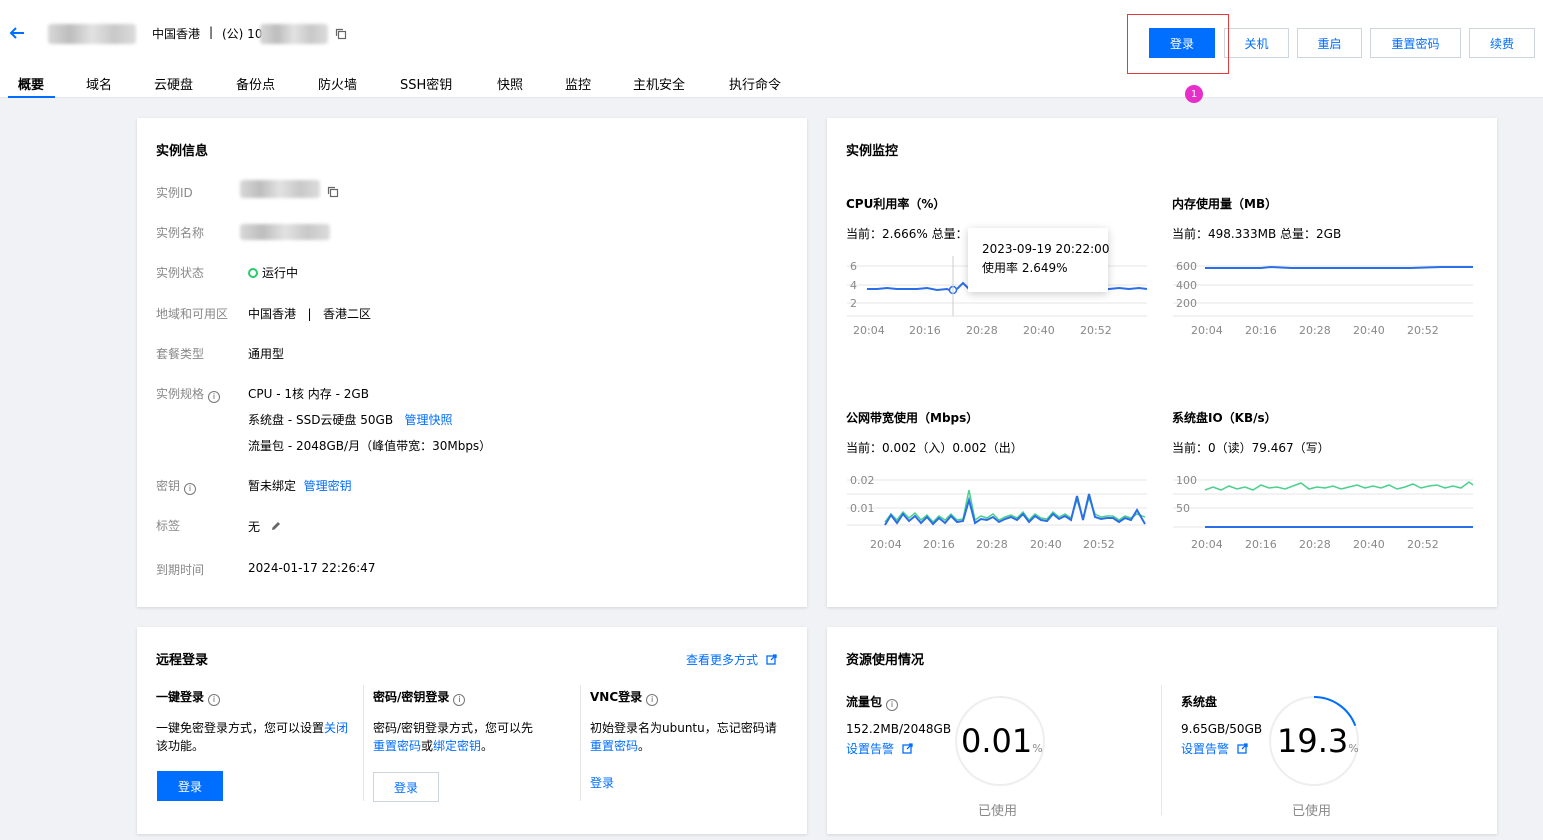 The height and width of the screenshot is (840, 1543). I want to click on bandwidth-y-tick: 0.02, so click(862, 480).